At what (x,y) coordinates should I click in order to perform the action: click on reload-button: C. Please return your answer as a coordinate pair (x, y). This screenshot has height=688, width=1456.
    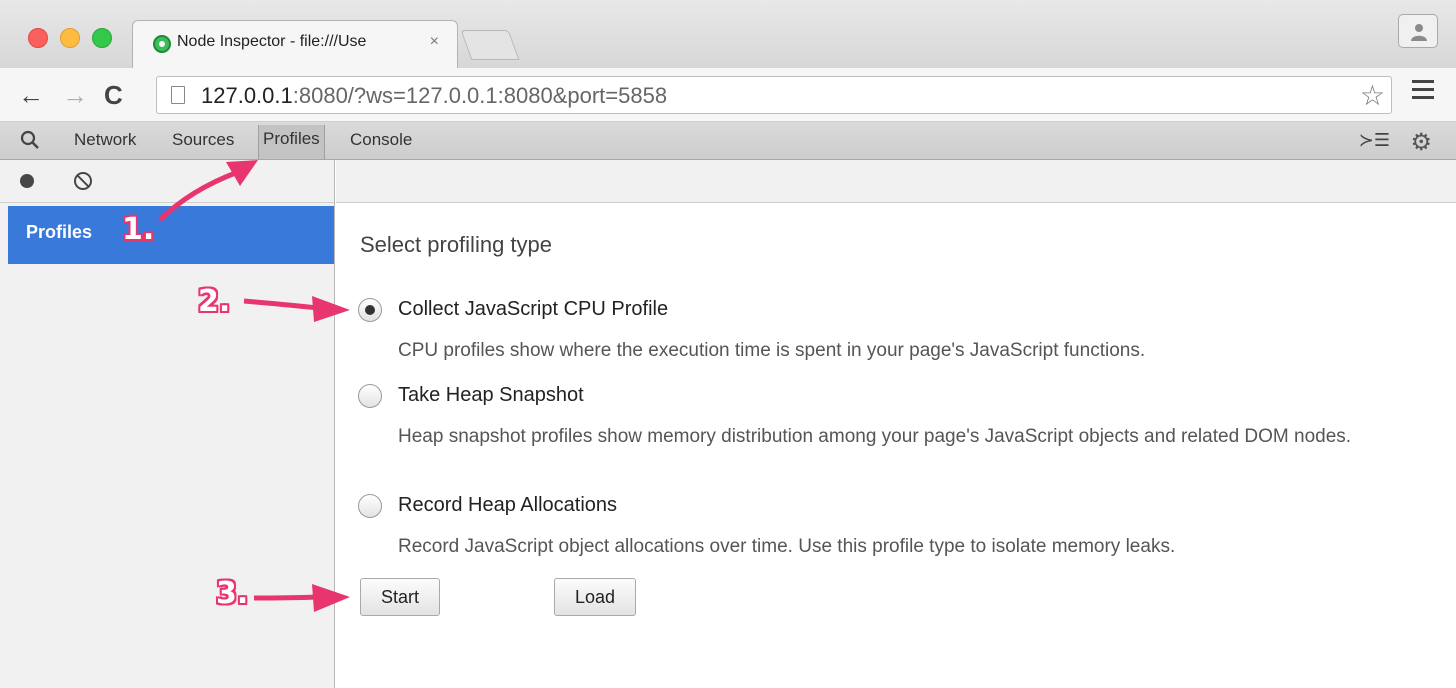
    Looking at the image, I should click on (113, 95).